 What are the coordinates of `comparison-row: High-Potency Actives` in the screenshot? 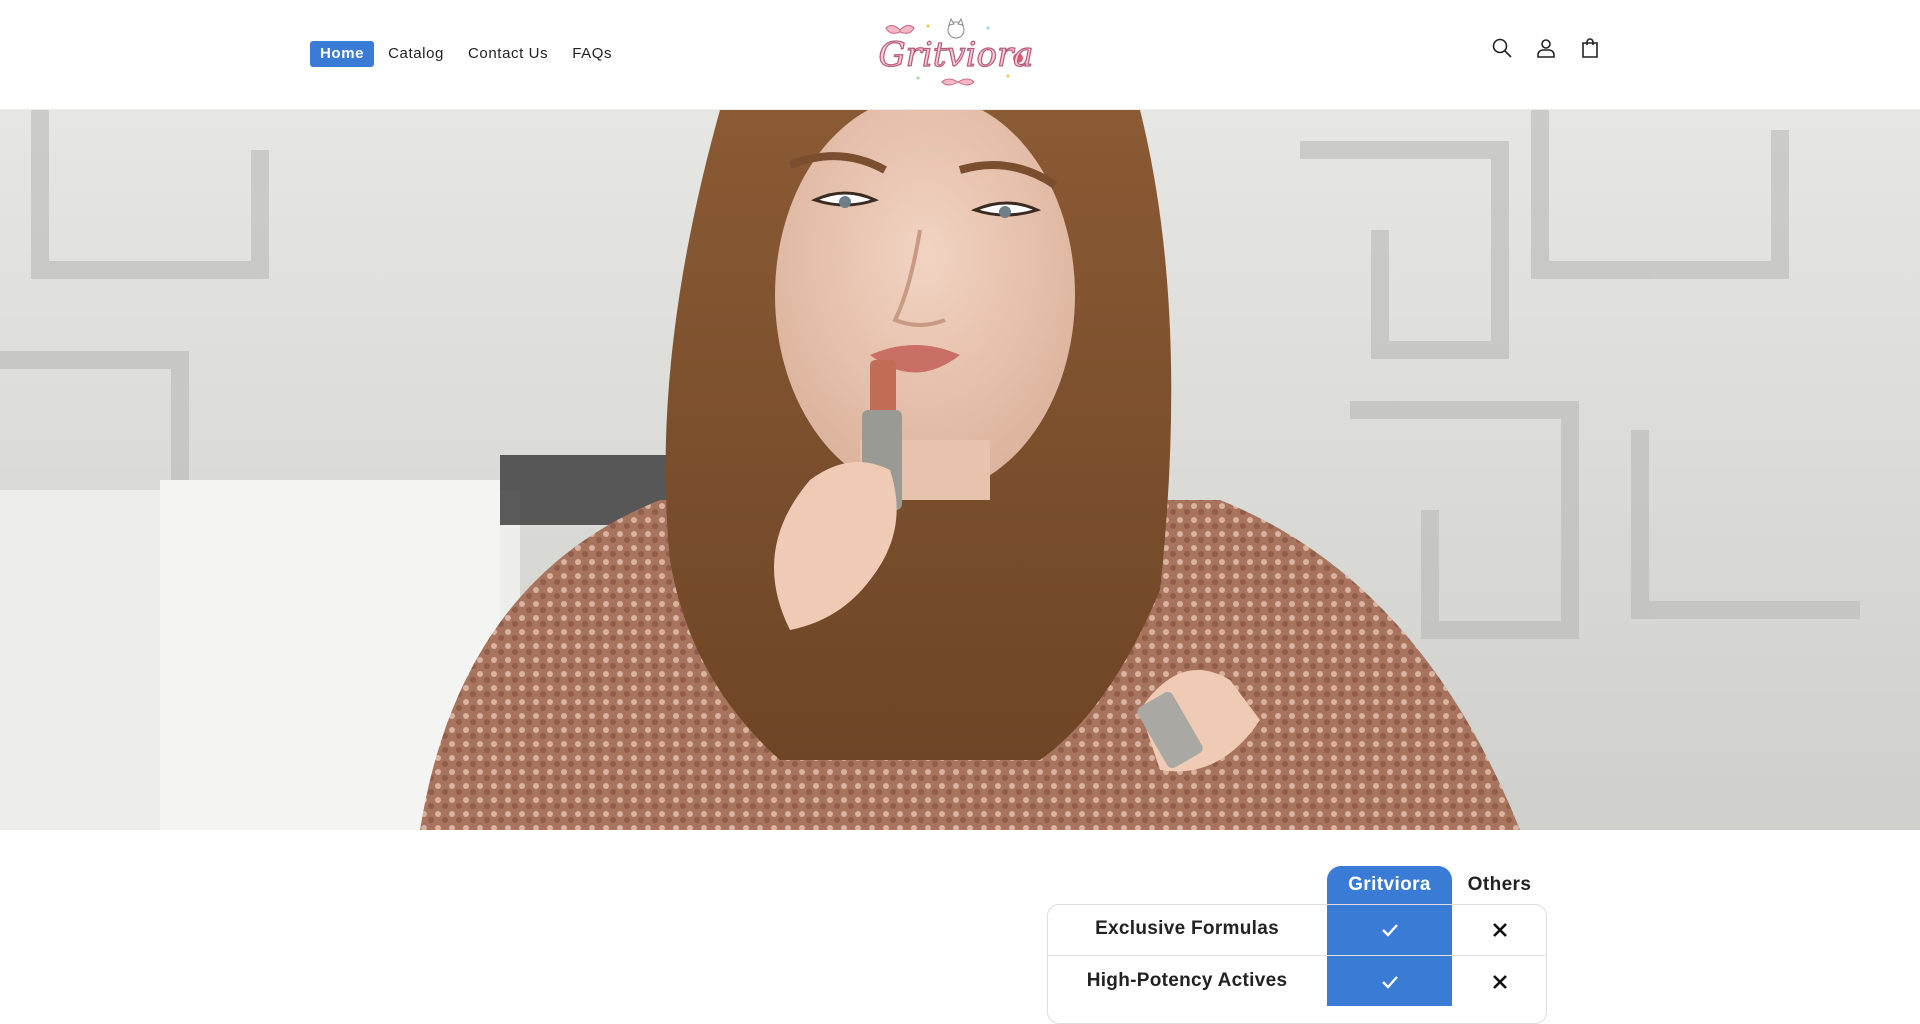 It's located at (1297, 982).